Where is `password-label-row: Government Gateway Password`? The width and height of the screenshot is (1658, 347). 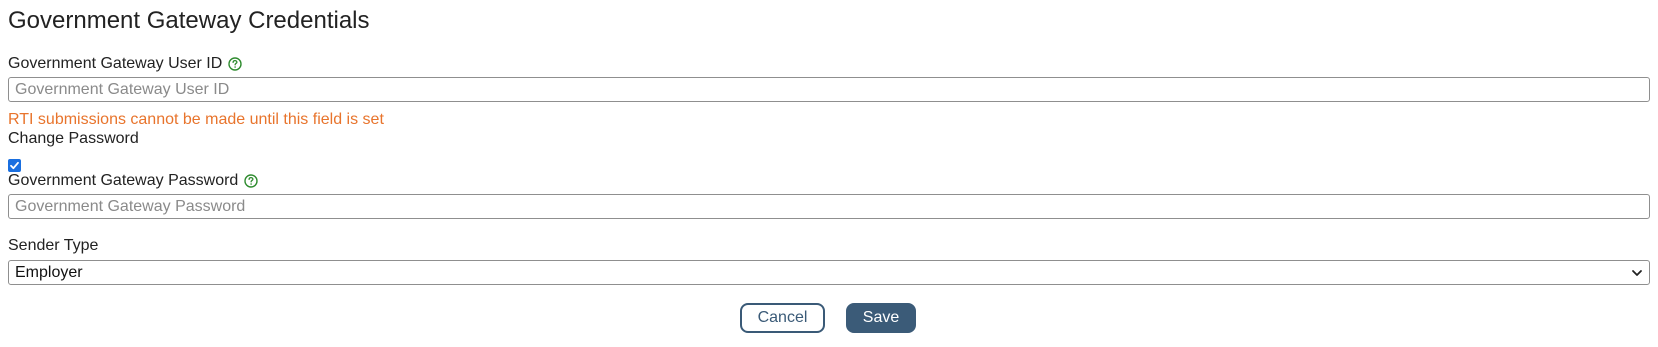
password-label-row: Government Gateway Password is located at coordinates (133, 181).